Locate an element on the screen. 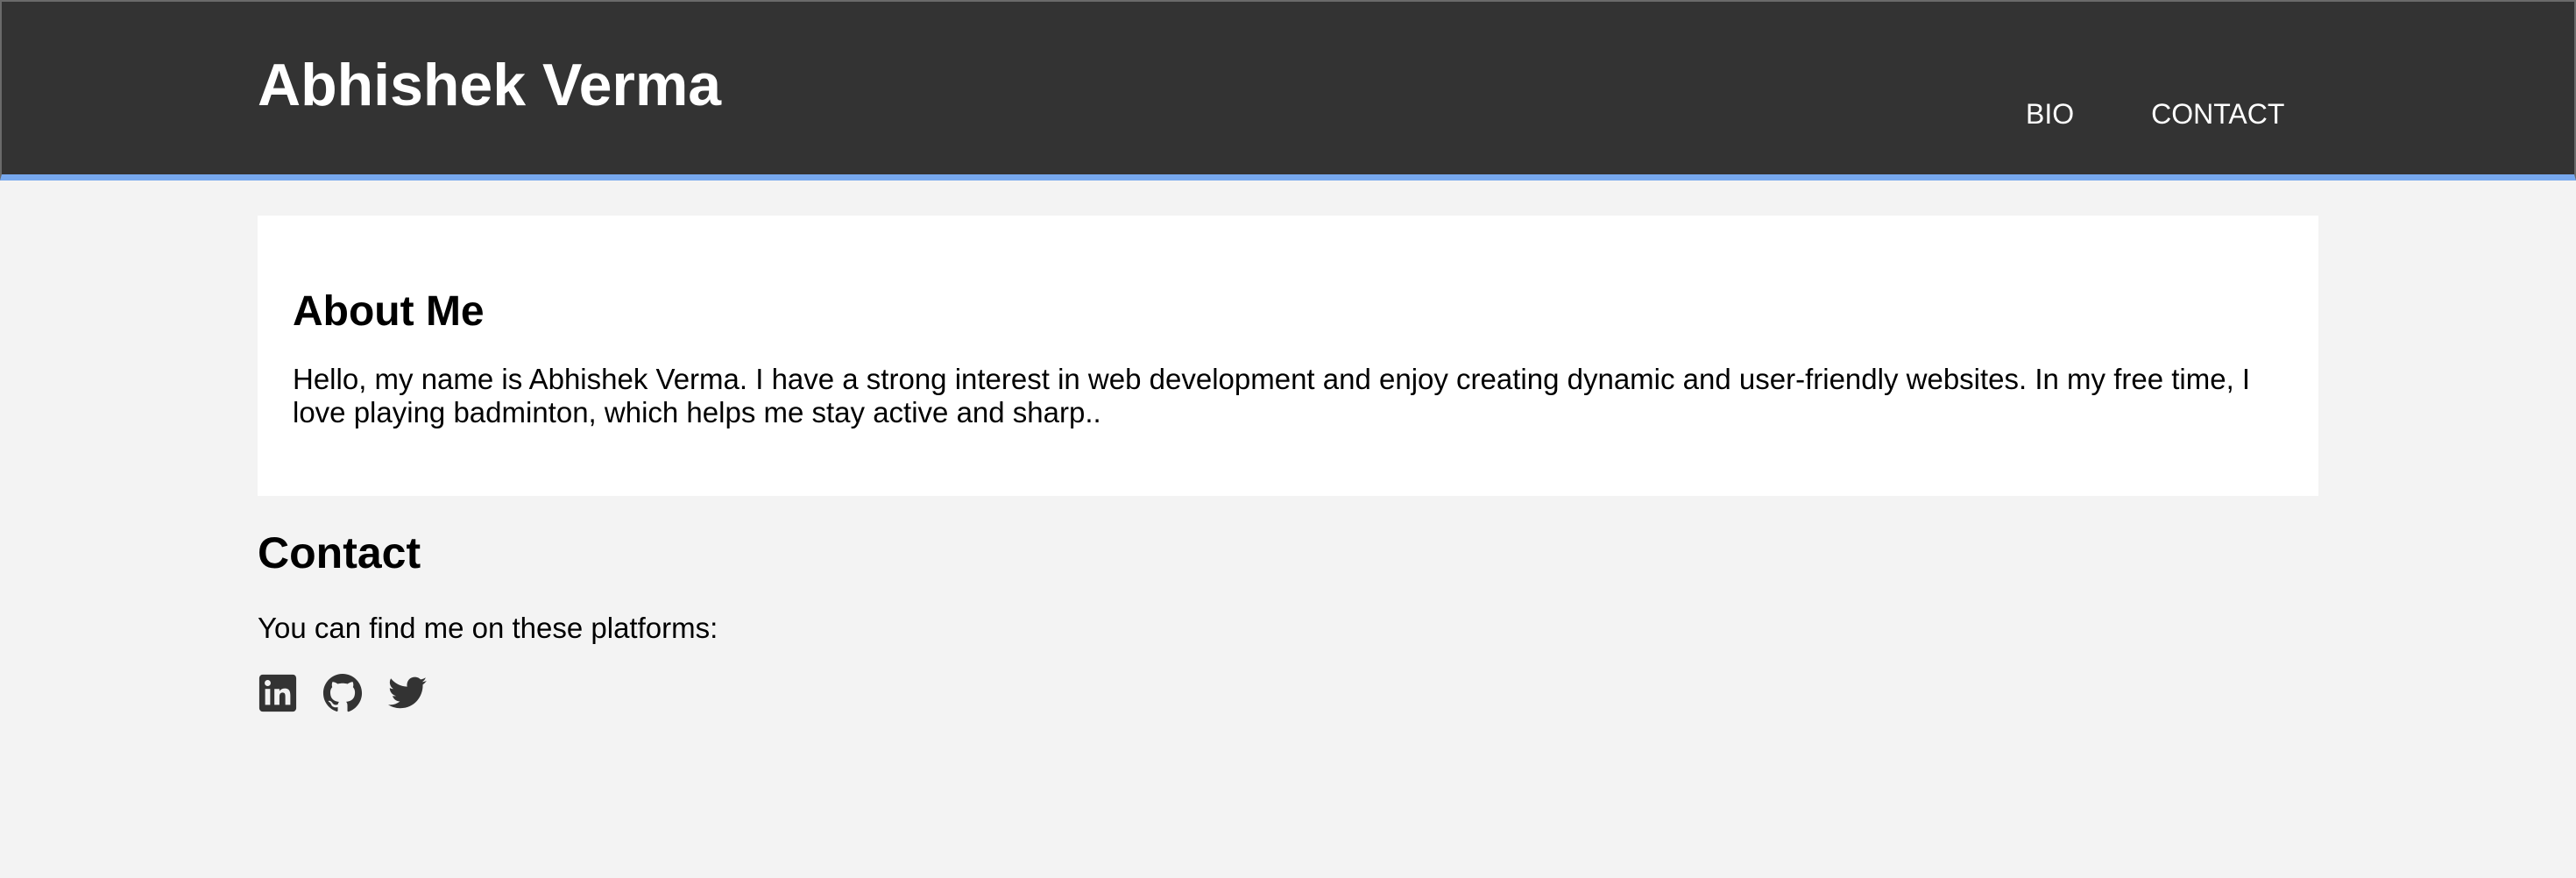 The image size is (2576, 878). social-icons is located at coordinates (1288, 693).